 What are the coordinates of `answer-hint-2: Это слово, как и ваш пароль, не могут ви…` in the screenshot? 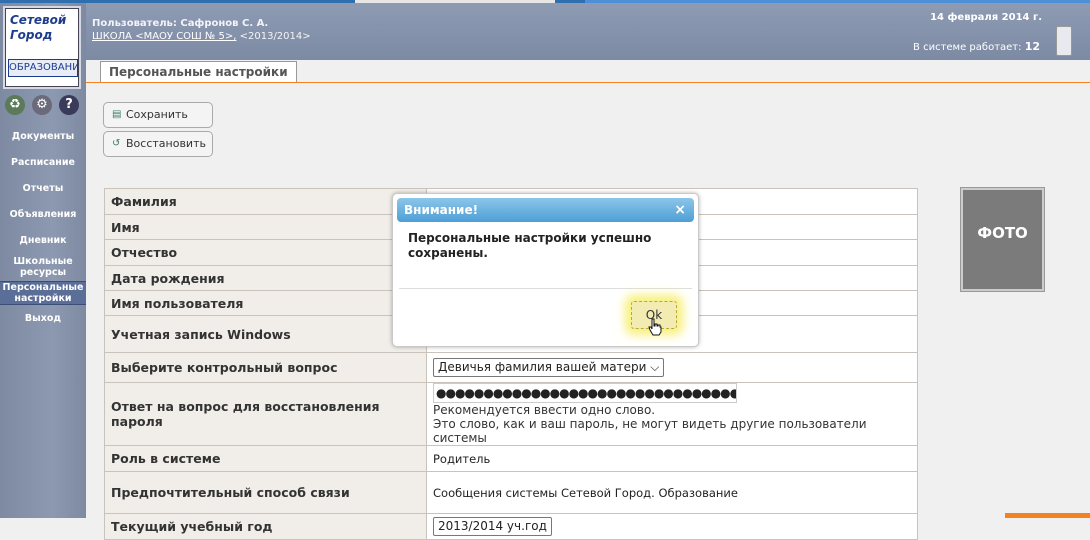 It's located at (650, 431).